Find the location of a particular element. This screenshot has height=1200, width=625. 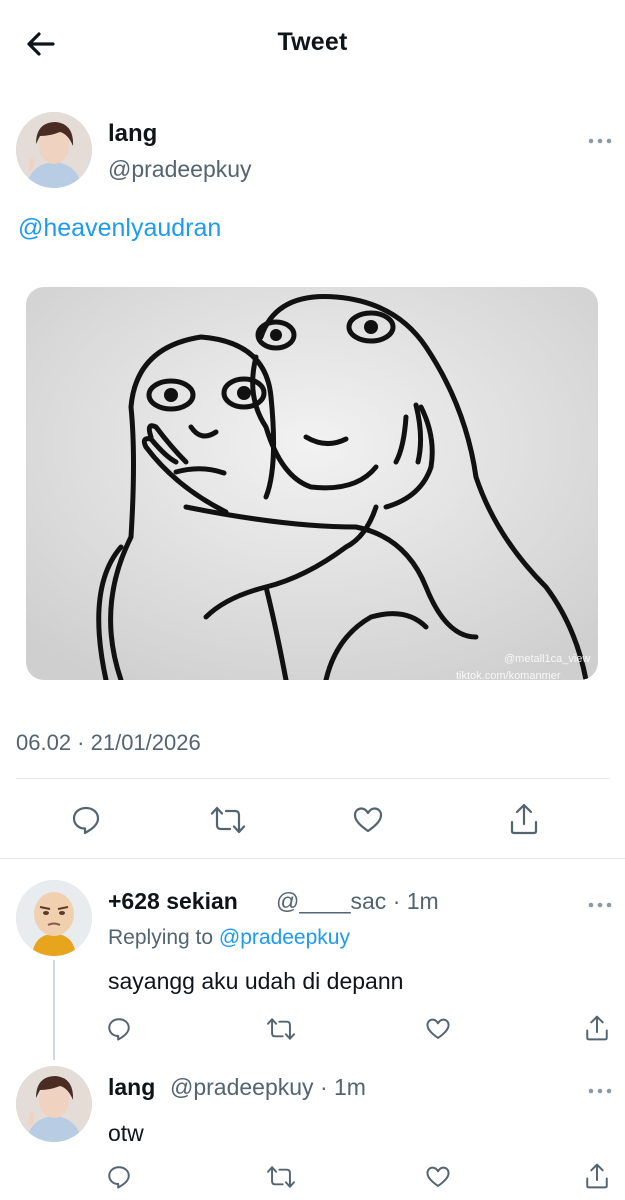

reply-handle: @____sac is located at coordinates (331, 901).